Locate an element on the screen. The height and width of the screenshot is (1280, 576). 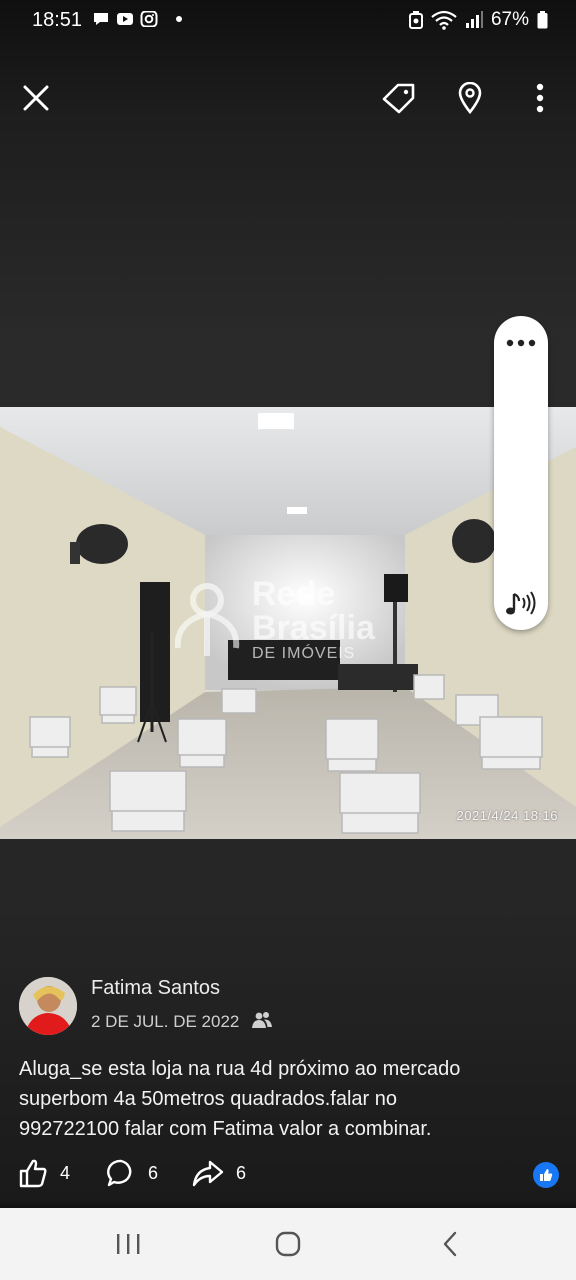
back-chevron-icon is located at coordinates (450, 1244).